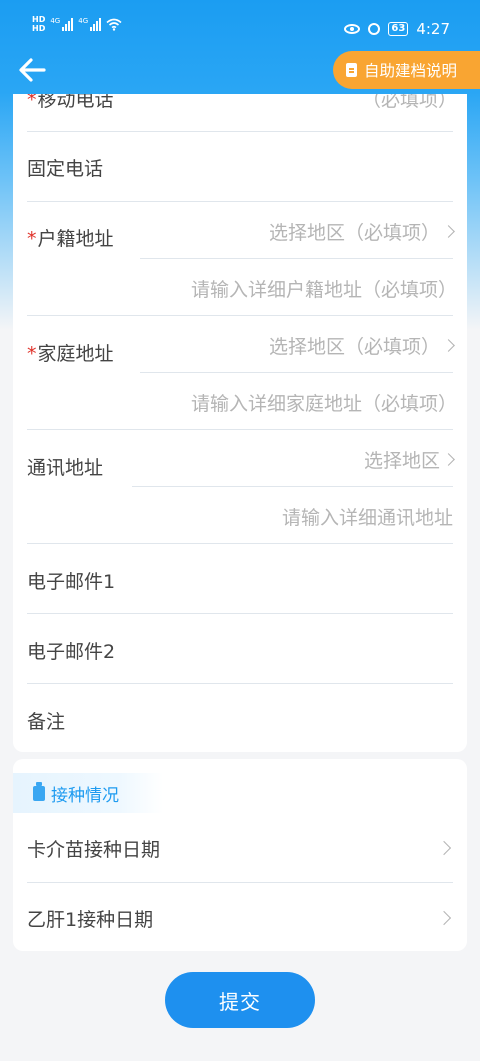 The width and height of the screenshot is (480, 1061). What do you see at coordinates (351, 70) in the screenshot?
I see `document-icon` at bounding box center [351, 70].